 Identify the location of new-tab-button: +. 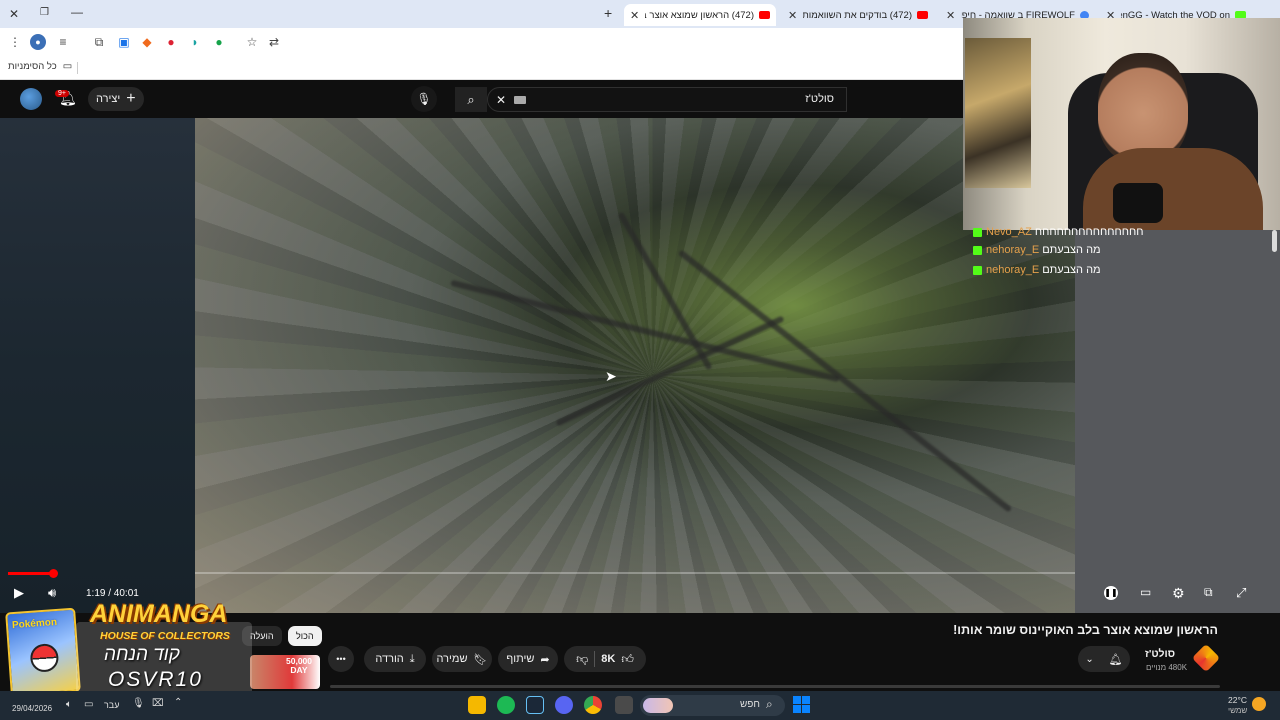
(608, 13).